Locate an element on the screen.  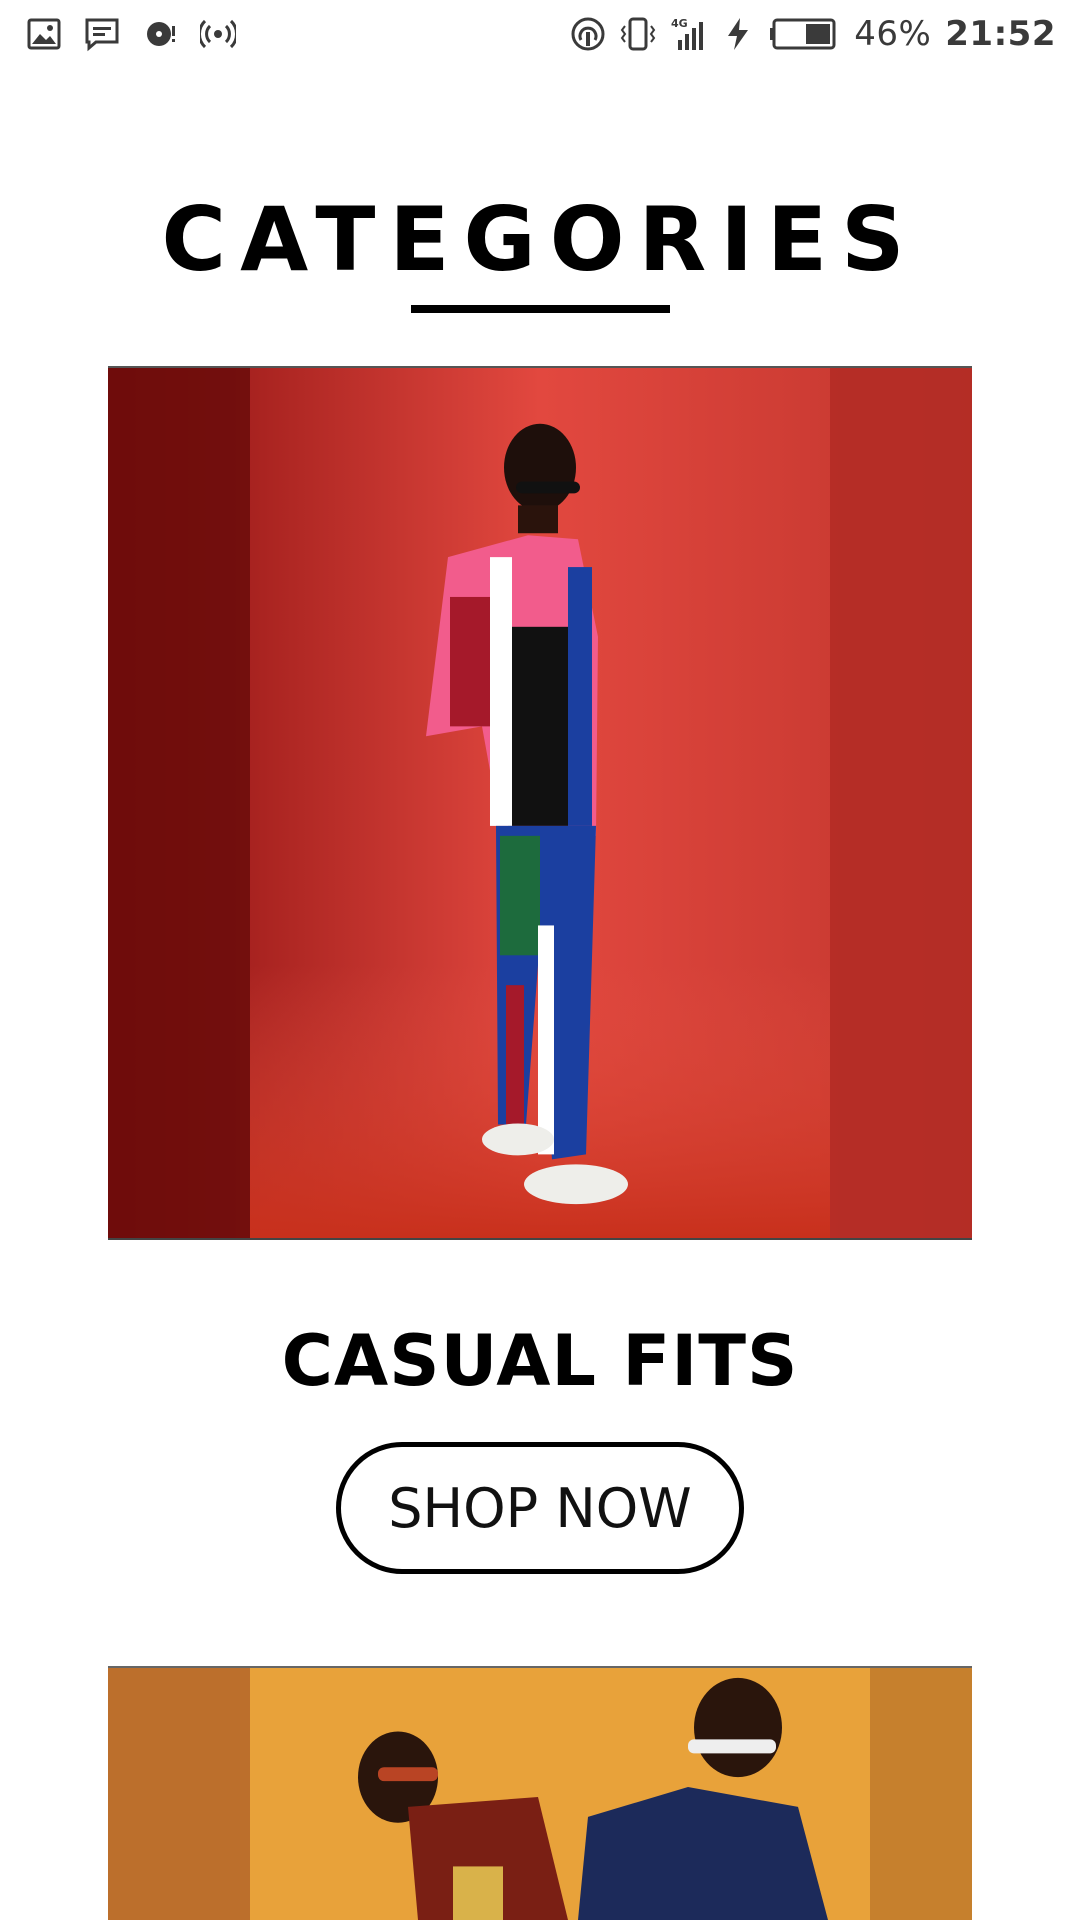
vibrate-icon is located at coordinates (638, 34).